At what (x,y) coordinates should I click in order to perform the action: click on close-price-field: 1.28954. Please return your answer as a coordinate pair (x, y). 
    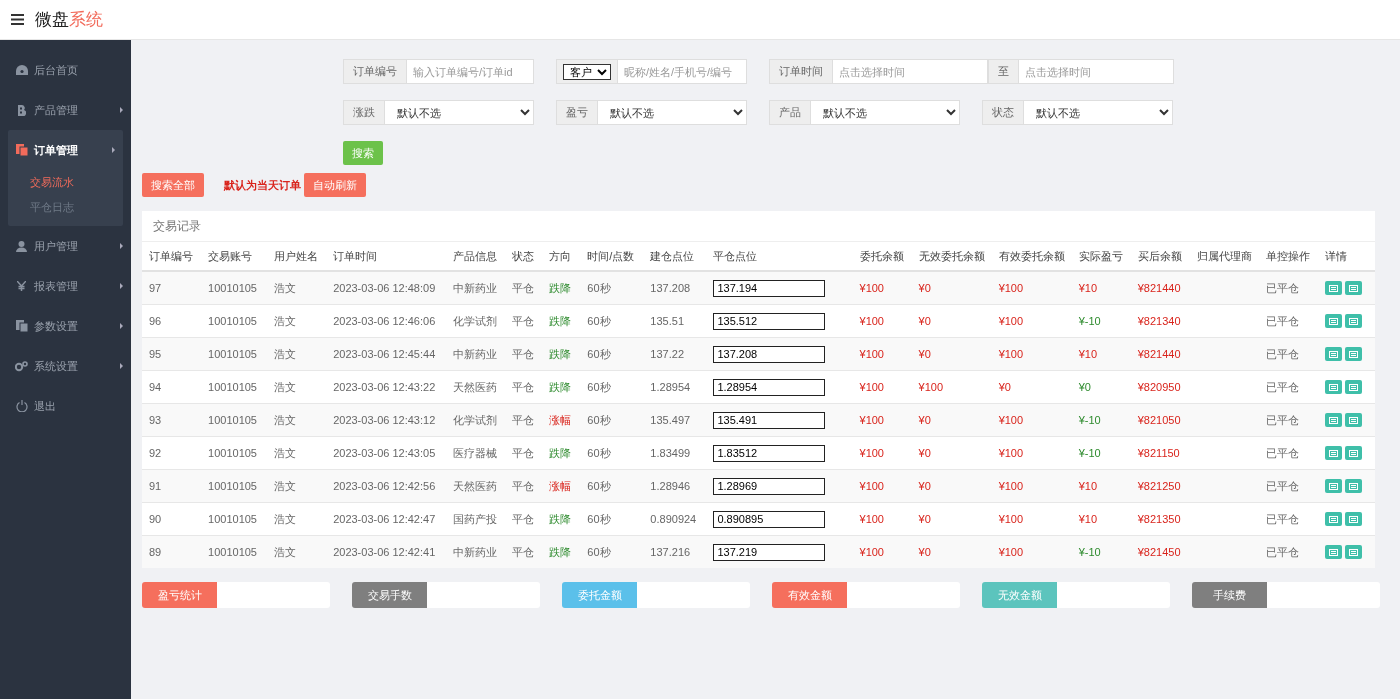
    Looking at the image, I should click on (769, 387).